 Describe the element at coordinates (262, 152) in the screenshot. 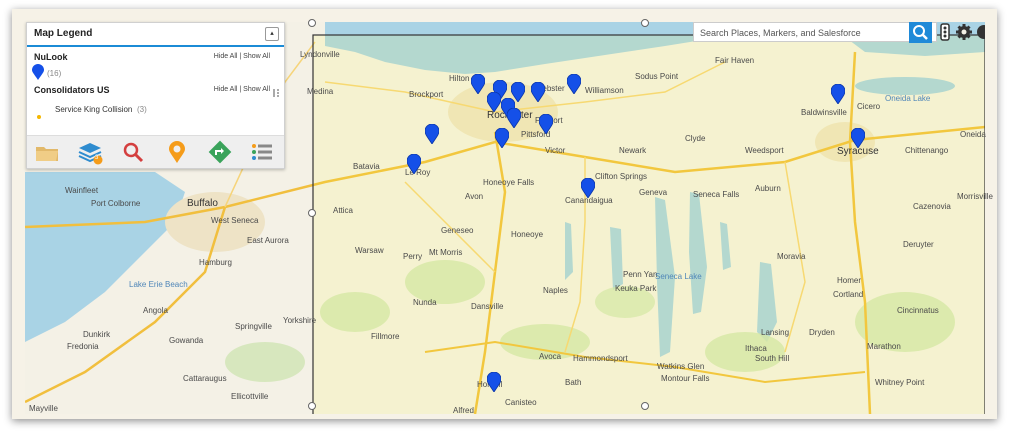

I see `list-icon` at that location.